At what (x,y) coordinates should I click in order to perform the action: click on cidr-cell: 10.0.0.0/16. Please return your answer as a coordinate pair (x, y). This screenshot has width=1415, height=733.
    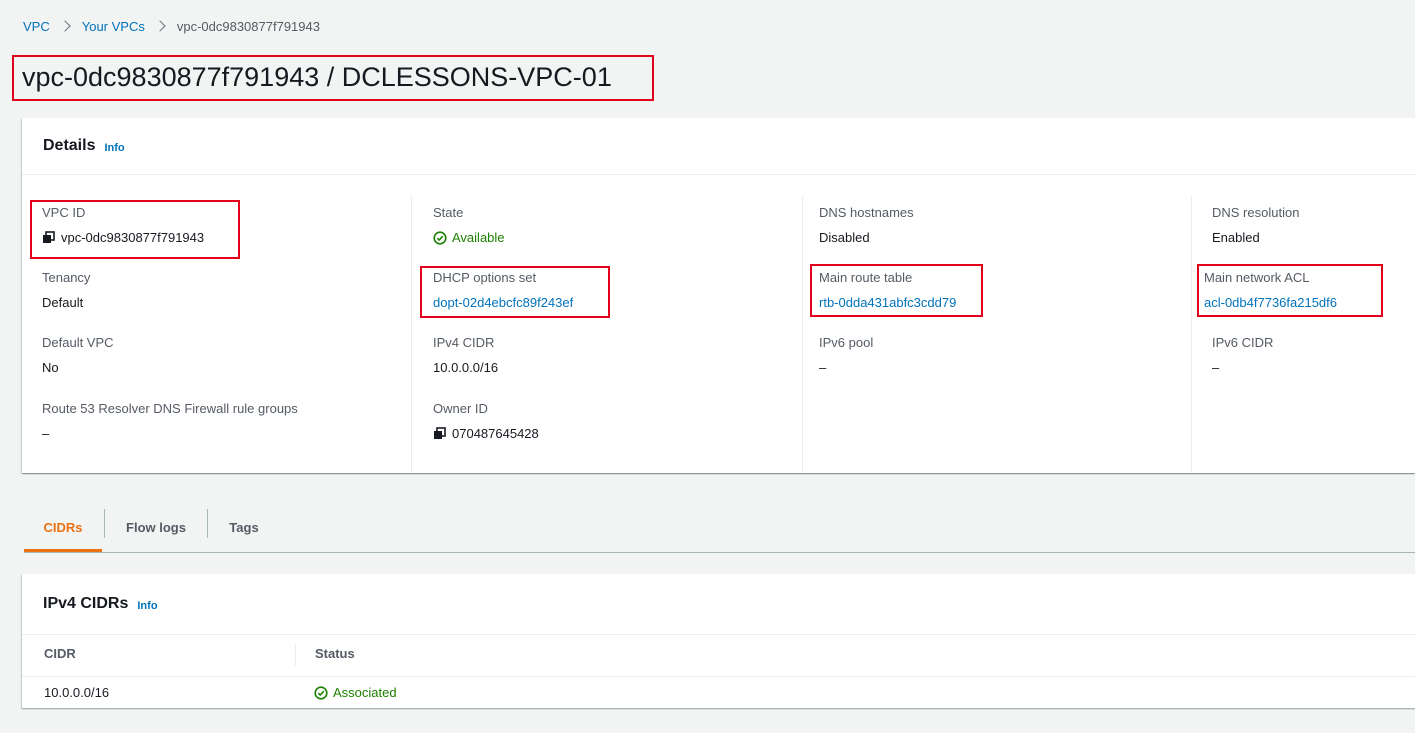
    Looking at the image, I should click on (77, 692).